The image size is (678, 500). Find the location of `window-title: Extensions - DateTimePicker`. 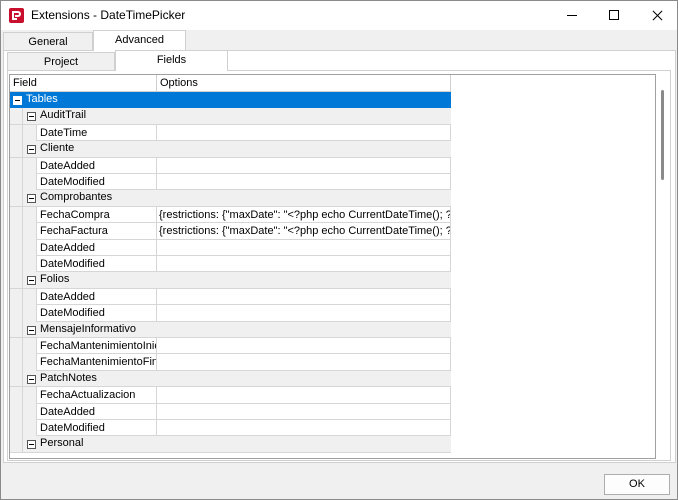

window-title: Extensions - DateTimePicker is located at coordinates (108, 15).